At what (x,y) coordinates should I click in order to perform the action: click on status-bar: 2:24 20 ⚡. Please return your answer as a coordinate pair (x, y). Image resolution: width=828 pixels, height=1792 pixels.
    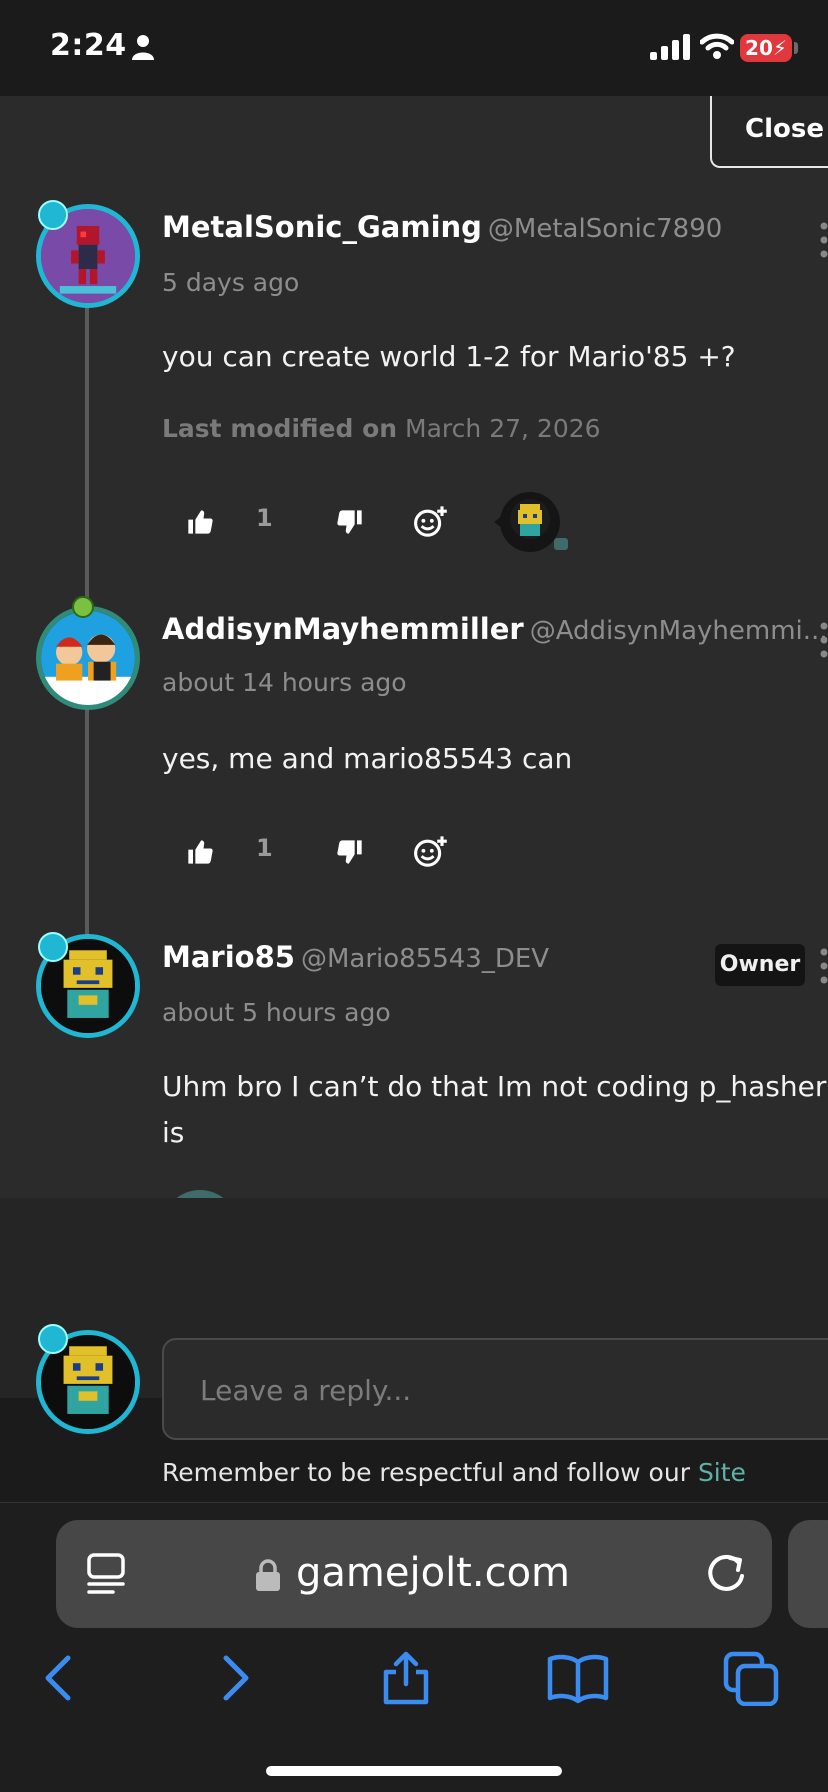
    Looking at the image, I should click on (414, 48).